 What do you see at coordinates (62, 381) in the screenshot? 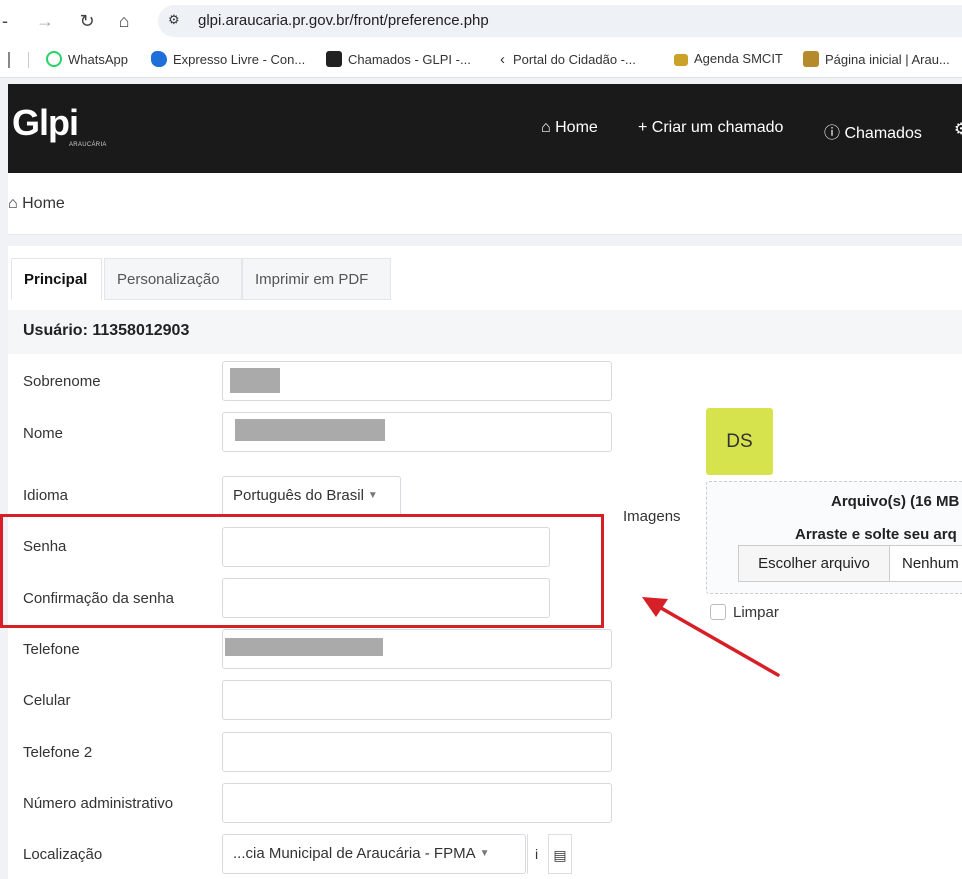
I see `label-sobrenome: Sobrenome` at bounding box center [62, 381].